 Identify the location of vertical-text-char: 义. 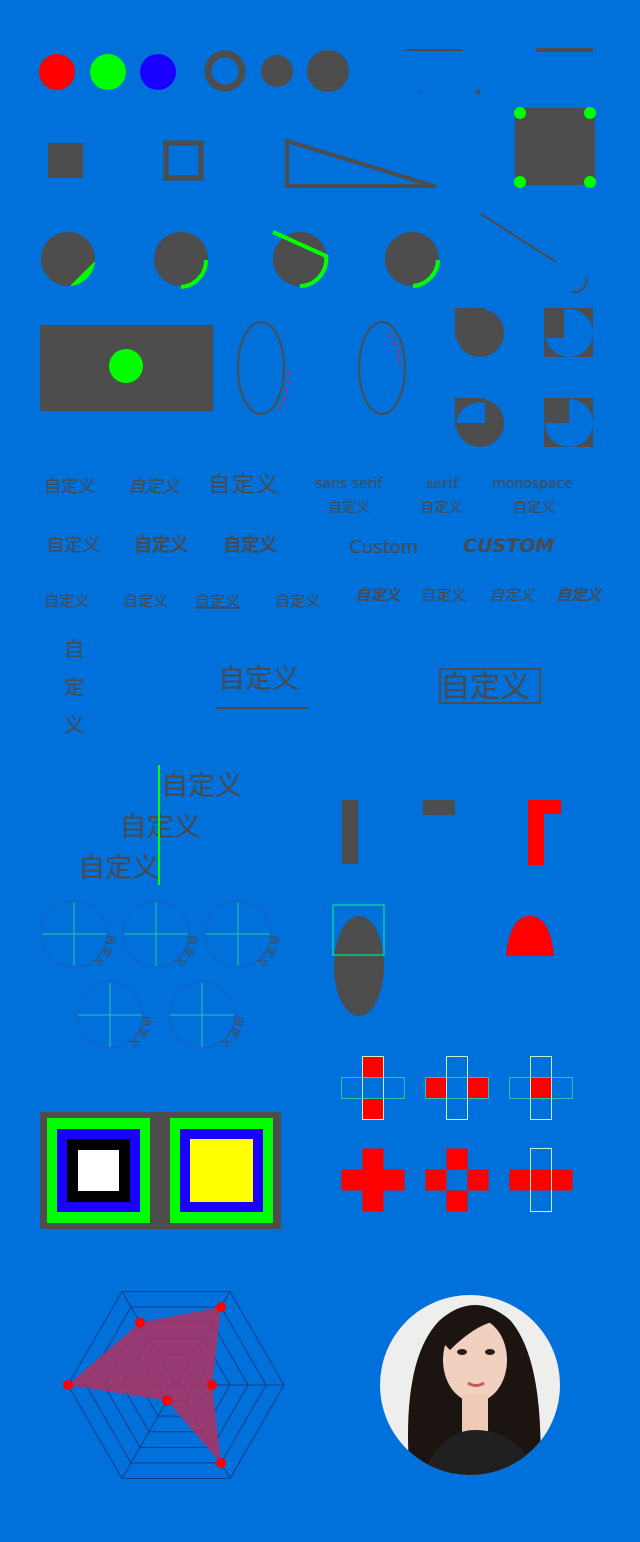
(74, 725).